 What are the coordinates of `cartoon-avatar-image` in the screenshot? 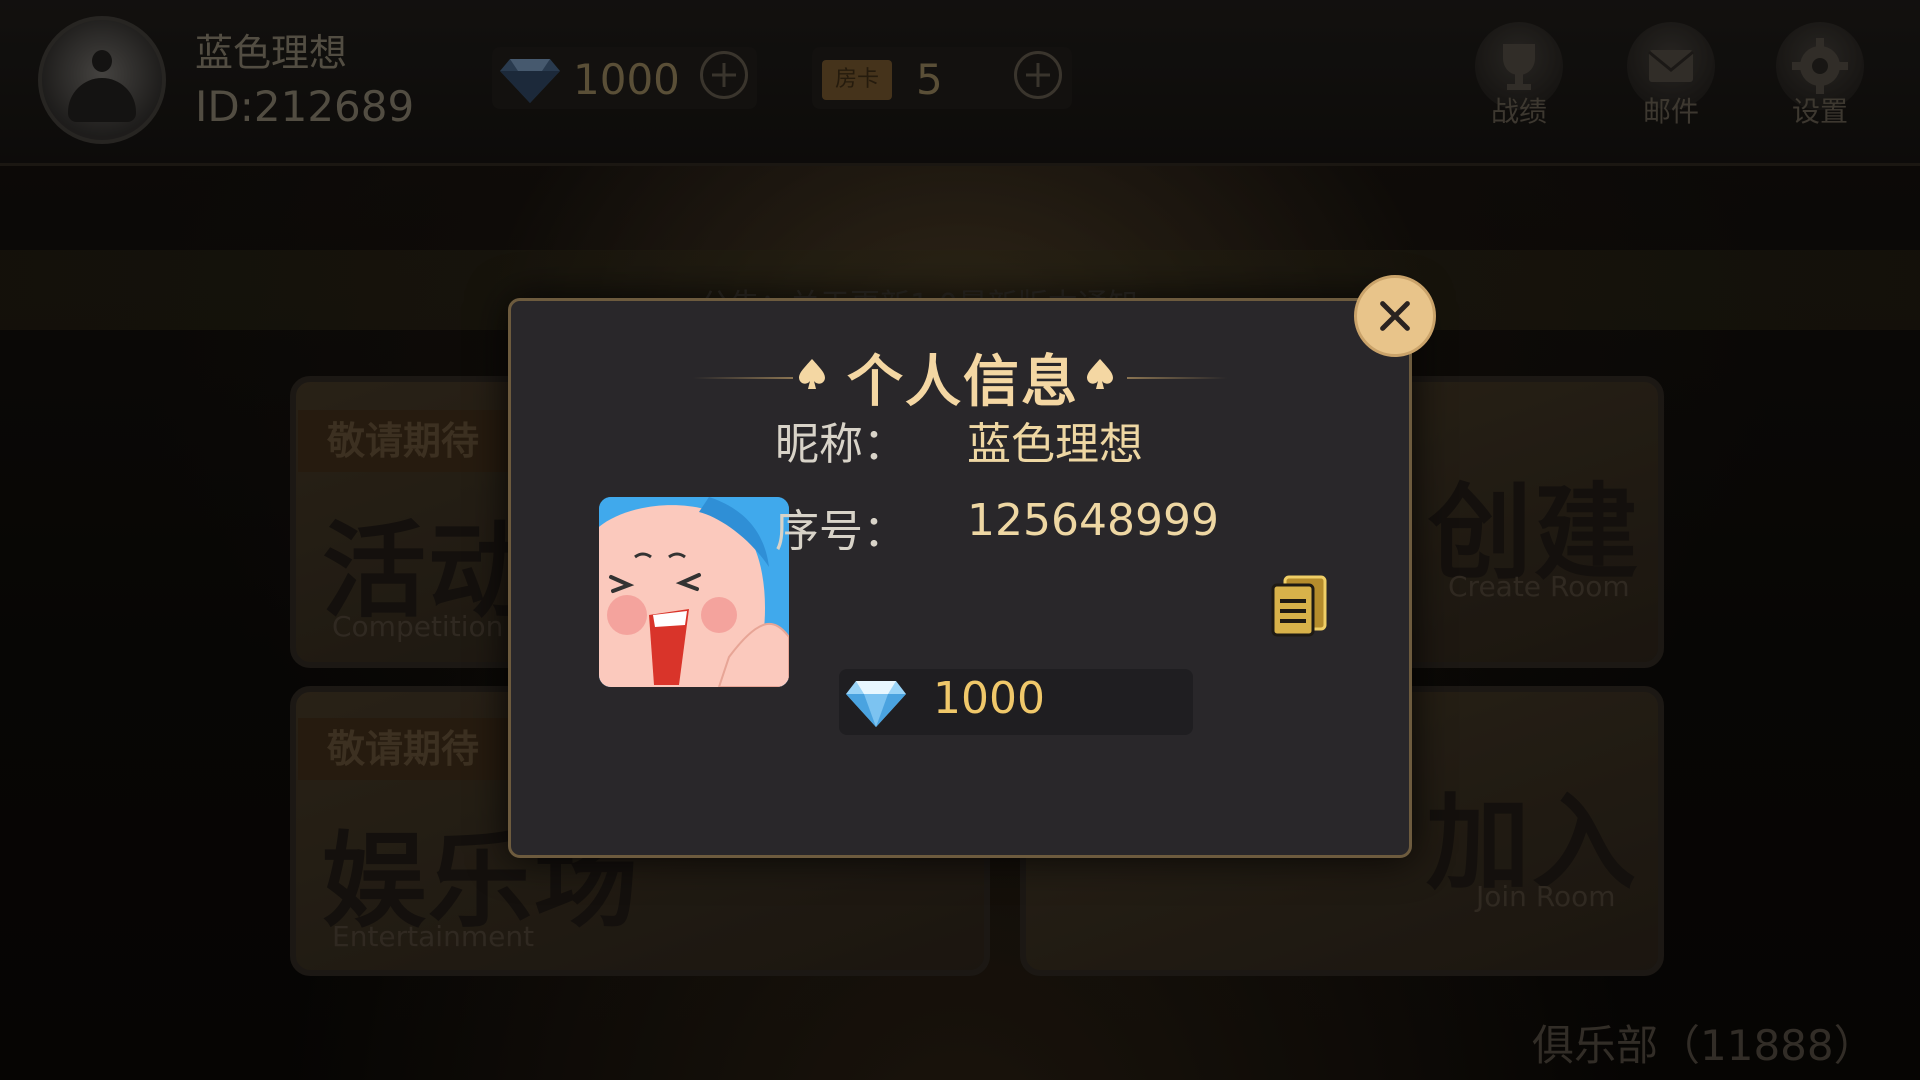 It's located at (694, 592).